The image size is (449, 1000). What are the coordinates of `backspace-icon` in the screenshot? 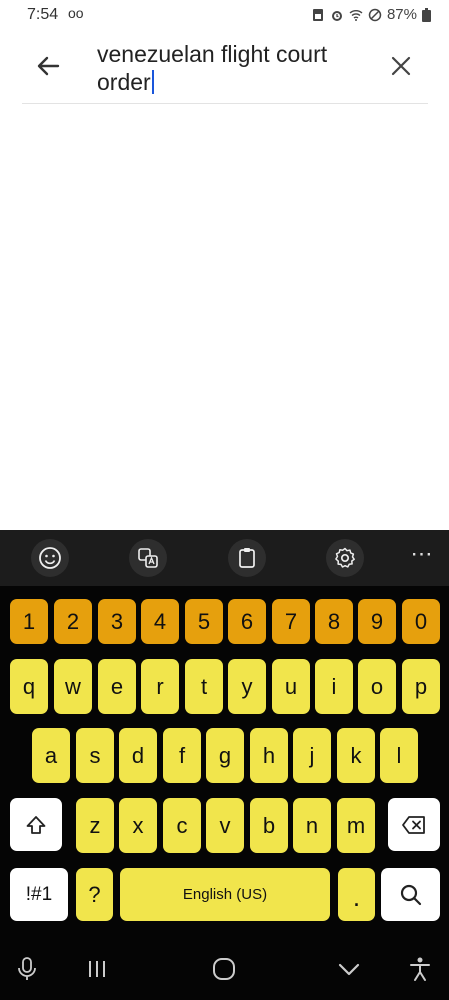 It's located at (413, 824).